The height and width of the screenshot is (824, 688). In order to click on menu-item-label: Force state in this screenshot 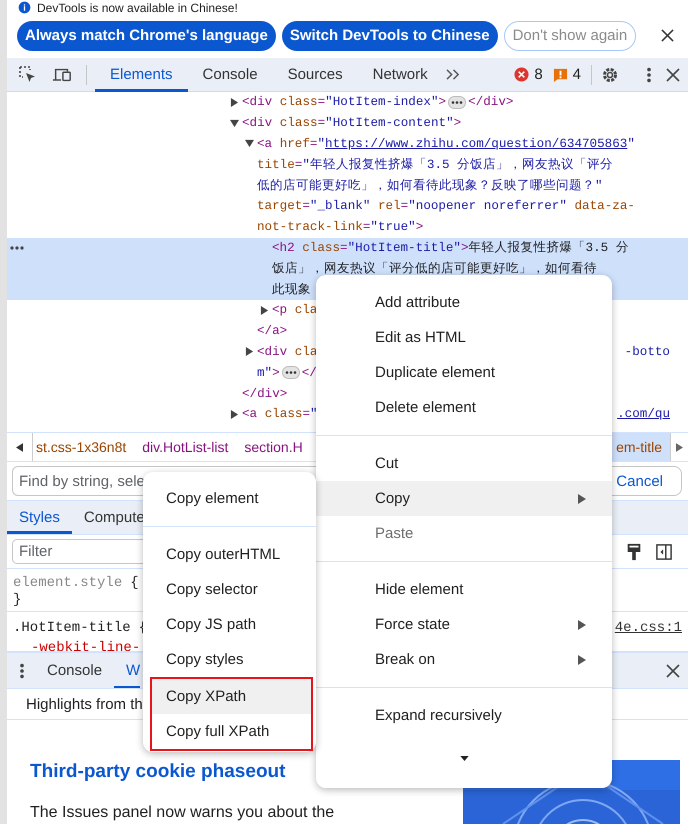, I will do `click(412, 624)`.